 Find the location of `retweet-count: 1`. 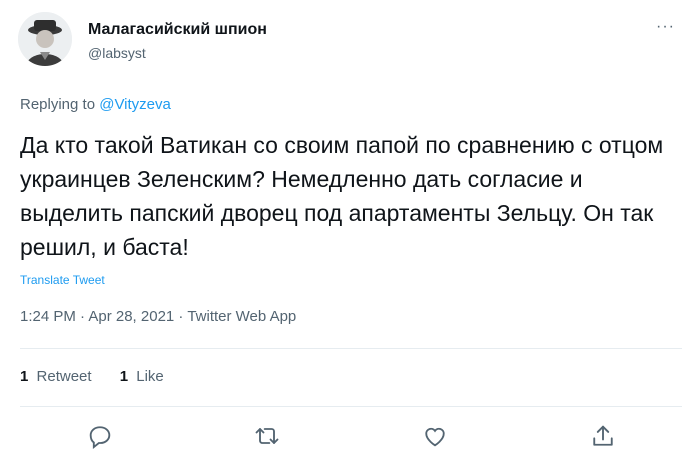

retweet-count: 1 is located at coordinates (24, 376).